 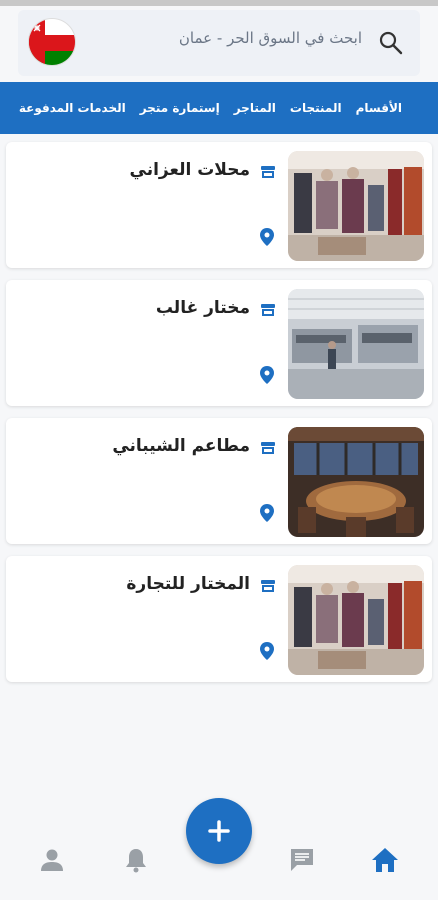 I want to click on add-button, so click(x=219, y=831).